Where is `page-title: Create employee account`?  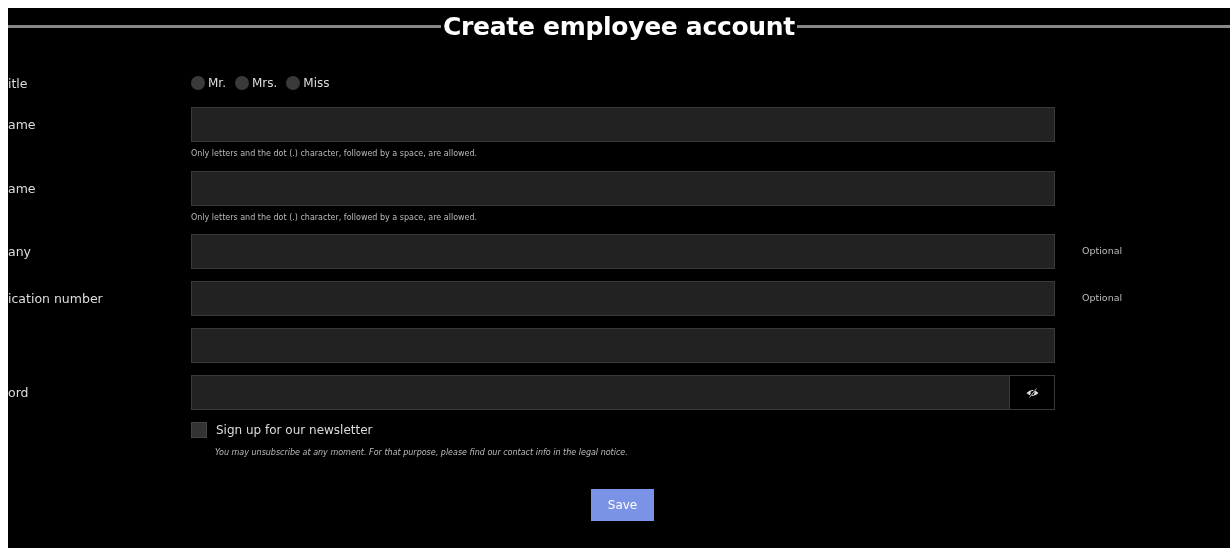 page-title: Create employee account is located at coordinates (619, 26).